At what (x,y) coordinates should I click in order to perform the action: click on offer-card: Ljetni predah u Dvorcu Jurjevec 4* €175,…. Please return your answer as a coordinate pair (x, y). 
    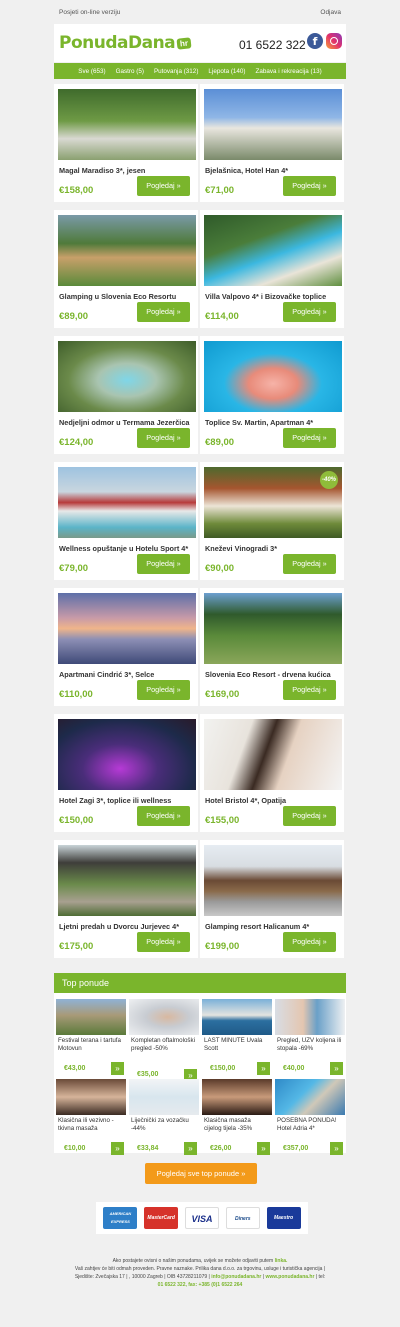
    Looking at the image, I should click on (126, 899).